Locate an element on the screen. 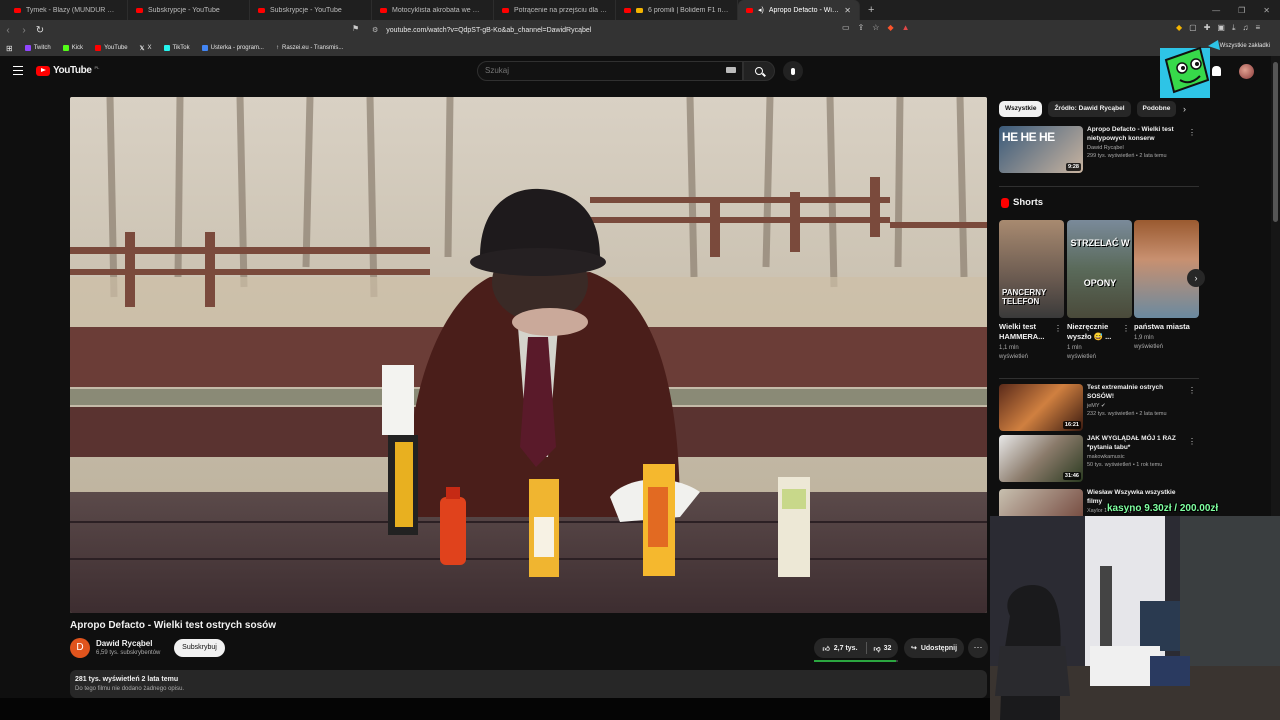 The width and height of the screenshot is (1280, 720). close-tab-icon: ✕ is located at coordinates (847, 10).